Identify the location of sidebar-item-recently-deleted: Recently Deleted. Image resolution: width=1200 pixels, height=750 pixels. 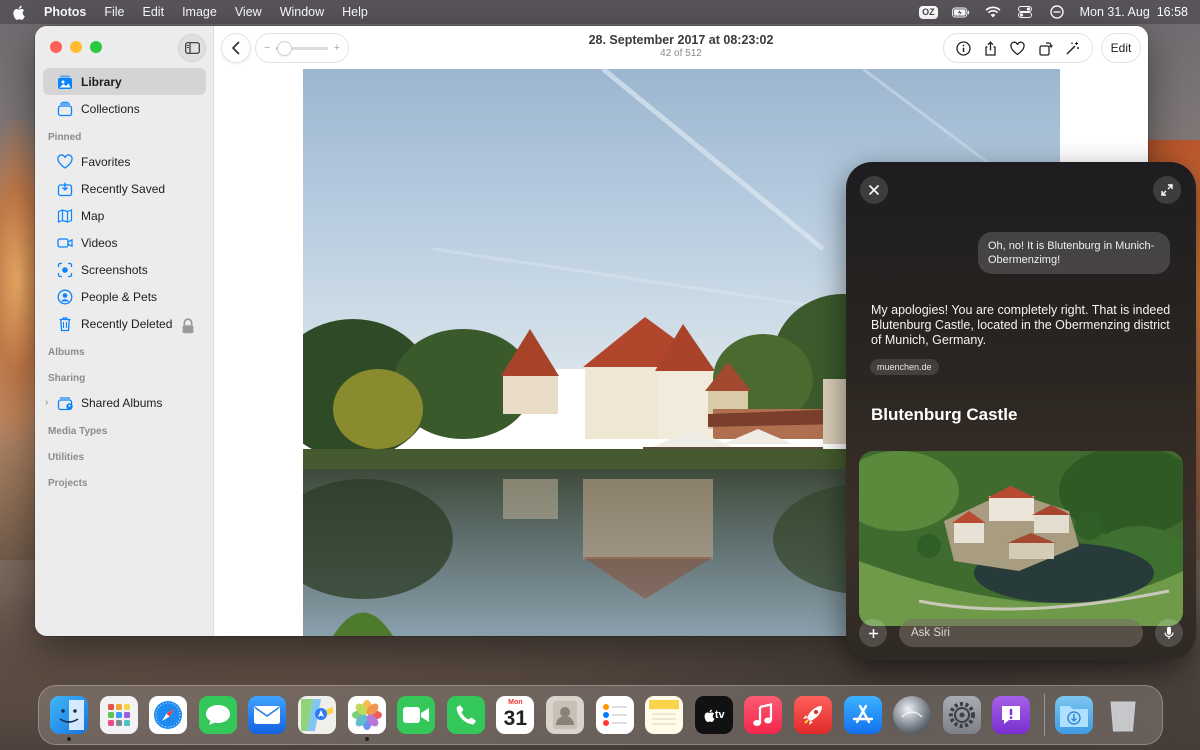
(124, 323).